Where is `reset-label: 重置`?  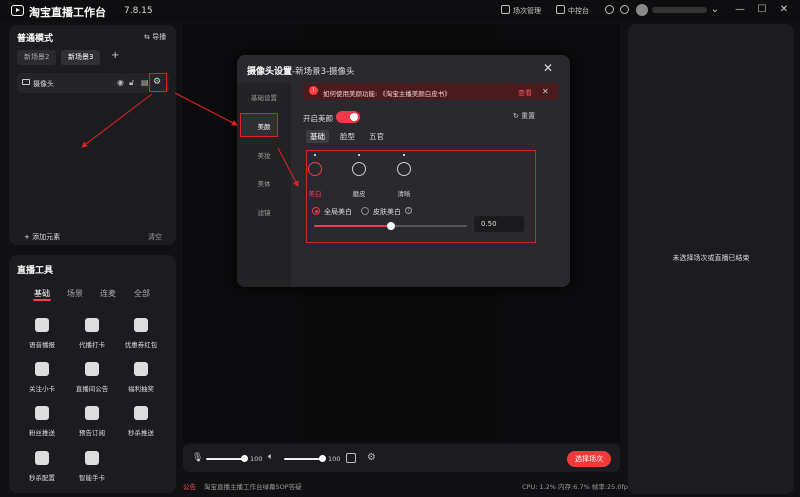 reset-label: 重置 is located at coordinates (528, 116).